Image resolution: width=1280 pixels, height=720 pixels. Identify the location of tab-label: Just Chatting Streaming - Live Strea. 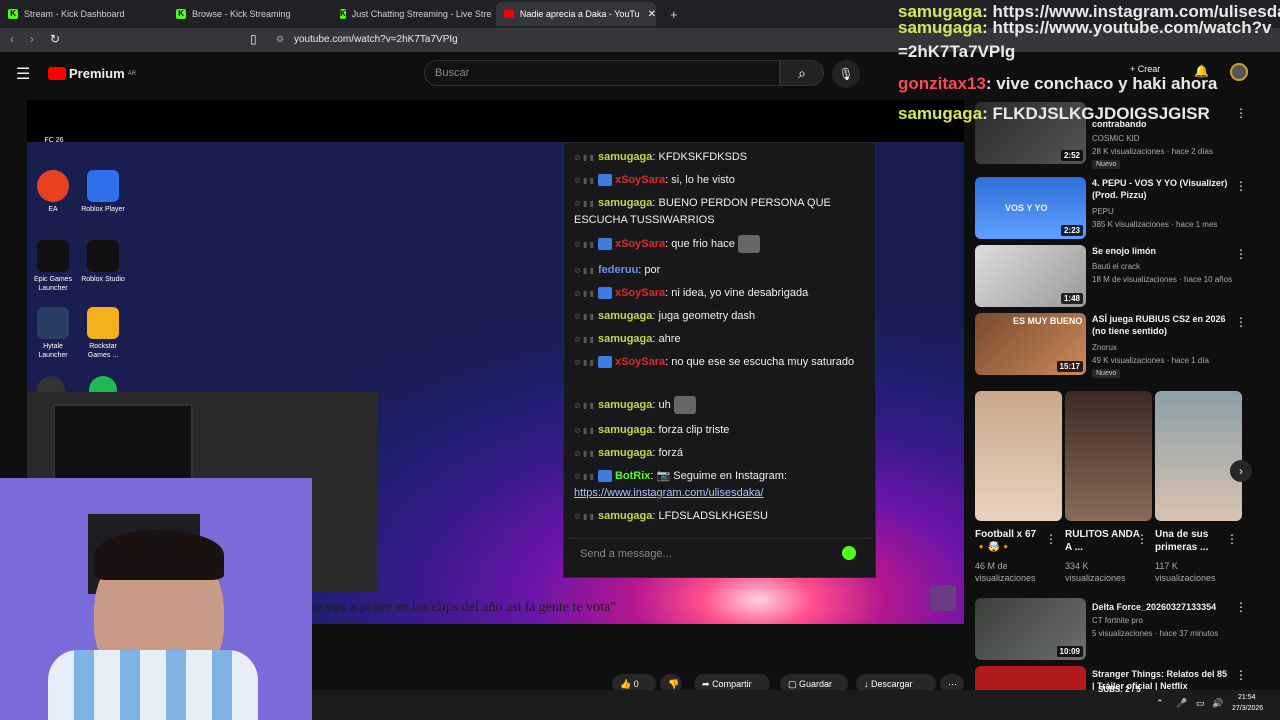
(421, 14).